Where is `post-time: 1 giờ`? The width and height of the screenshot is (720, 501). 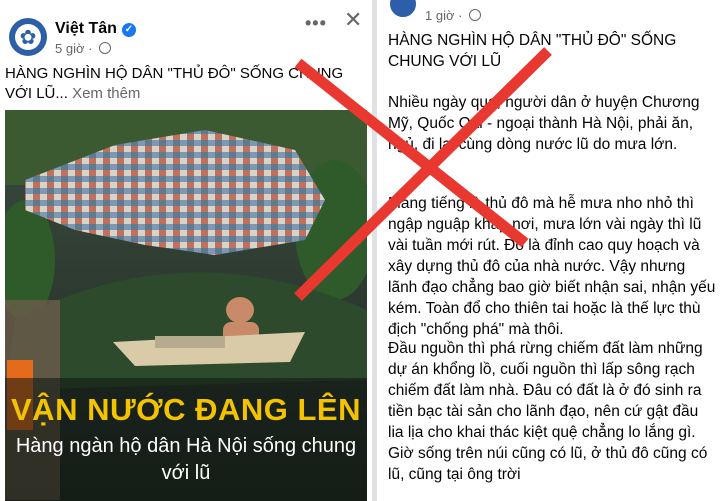 post-time: 1 giờ is located at coordinates (440, 15).